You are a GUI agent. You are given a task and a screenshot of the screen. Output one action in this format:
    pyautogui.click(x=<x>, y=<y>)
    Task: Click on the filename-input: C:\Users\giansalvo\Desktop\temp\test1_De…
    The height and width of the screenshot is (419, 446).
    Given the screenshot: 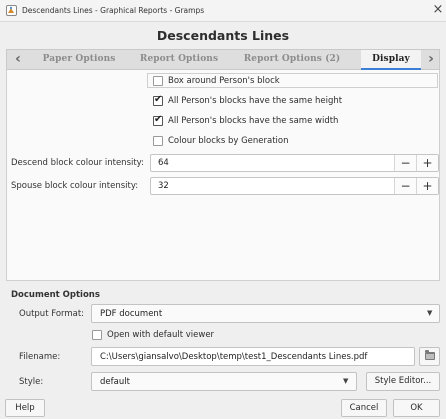 What is the action you would take?
    pyautogui.click(x=253, y=356)
    